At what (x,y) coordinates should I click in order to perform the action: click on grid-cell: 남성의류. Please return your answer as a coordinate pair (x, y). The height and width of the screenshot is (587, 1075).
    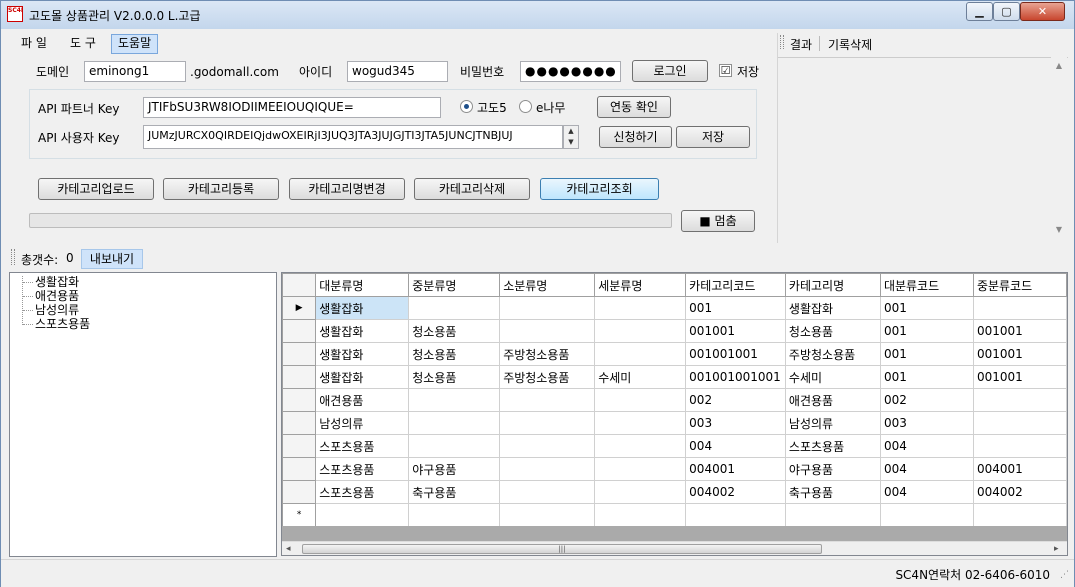
    Looking at the image, I should click on (362, 423).